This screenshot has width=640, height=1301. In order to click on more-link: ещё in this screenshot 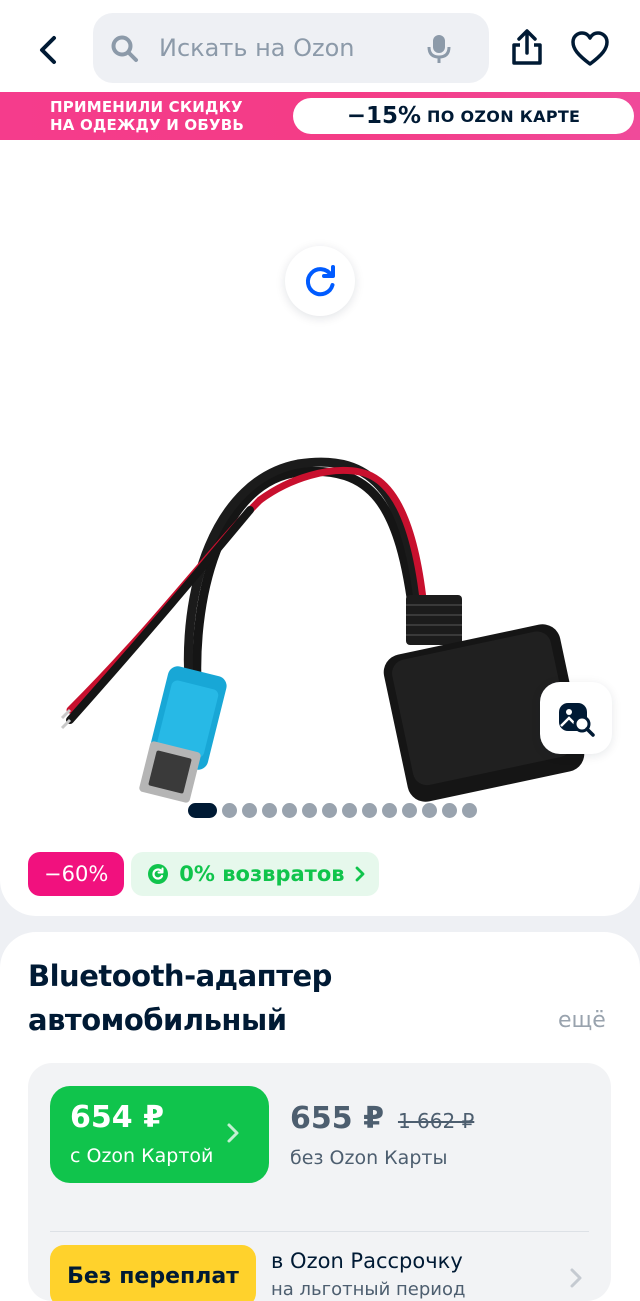, I will do `click(582, 1020)`.